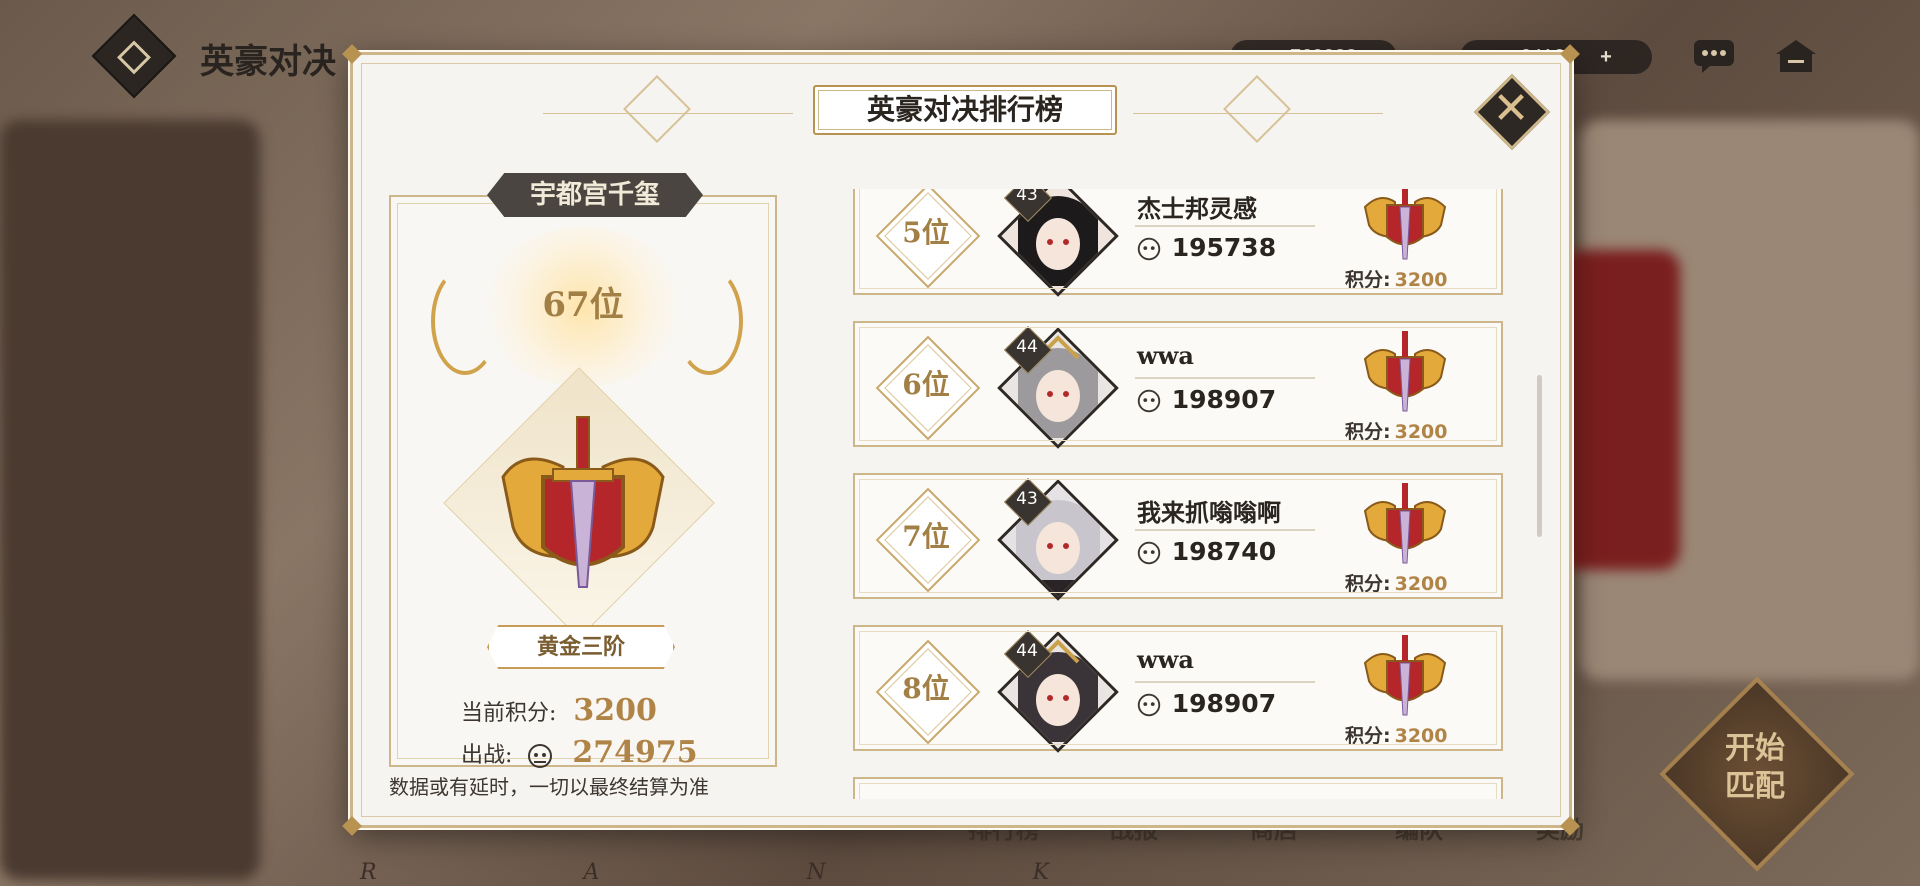 The height and width of the screenshot is (886, 1920). What do you see at coordinates (1178, 788) in the screenshot?
I see `leaderboard-row` at bounding box center [1178, 788].